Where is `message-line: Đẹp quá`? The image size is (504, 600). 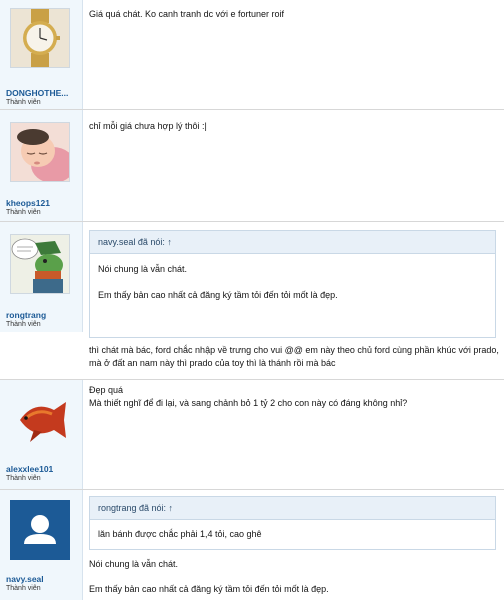
message-line: Đẹp quá is located at coordinates (106, 390).